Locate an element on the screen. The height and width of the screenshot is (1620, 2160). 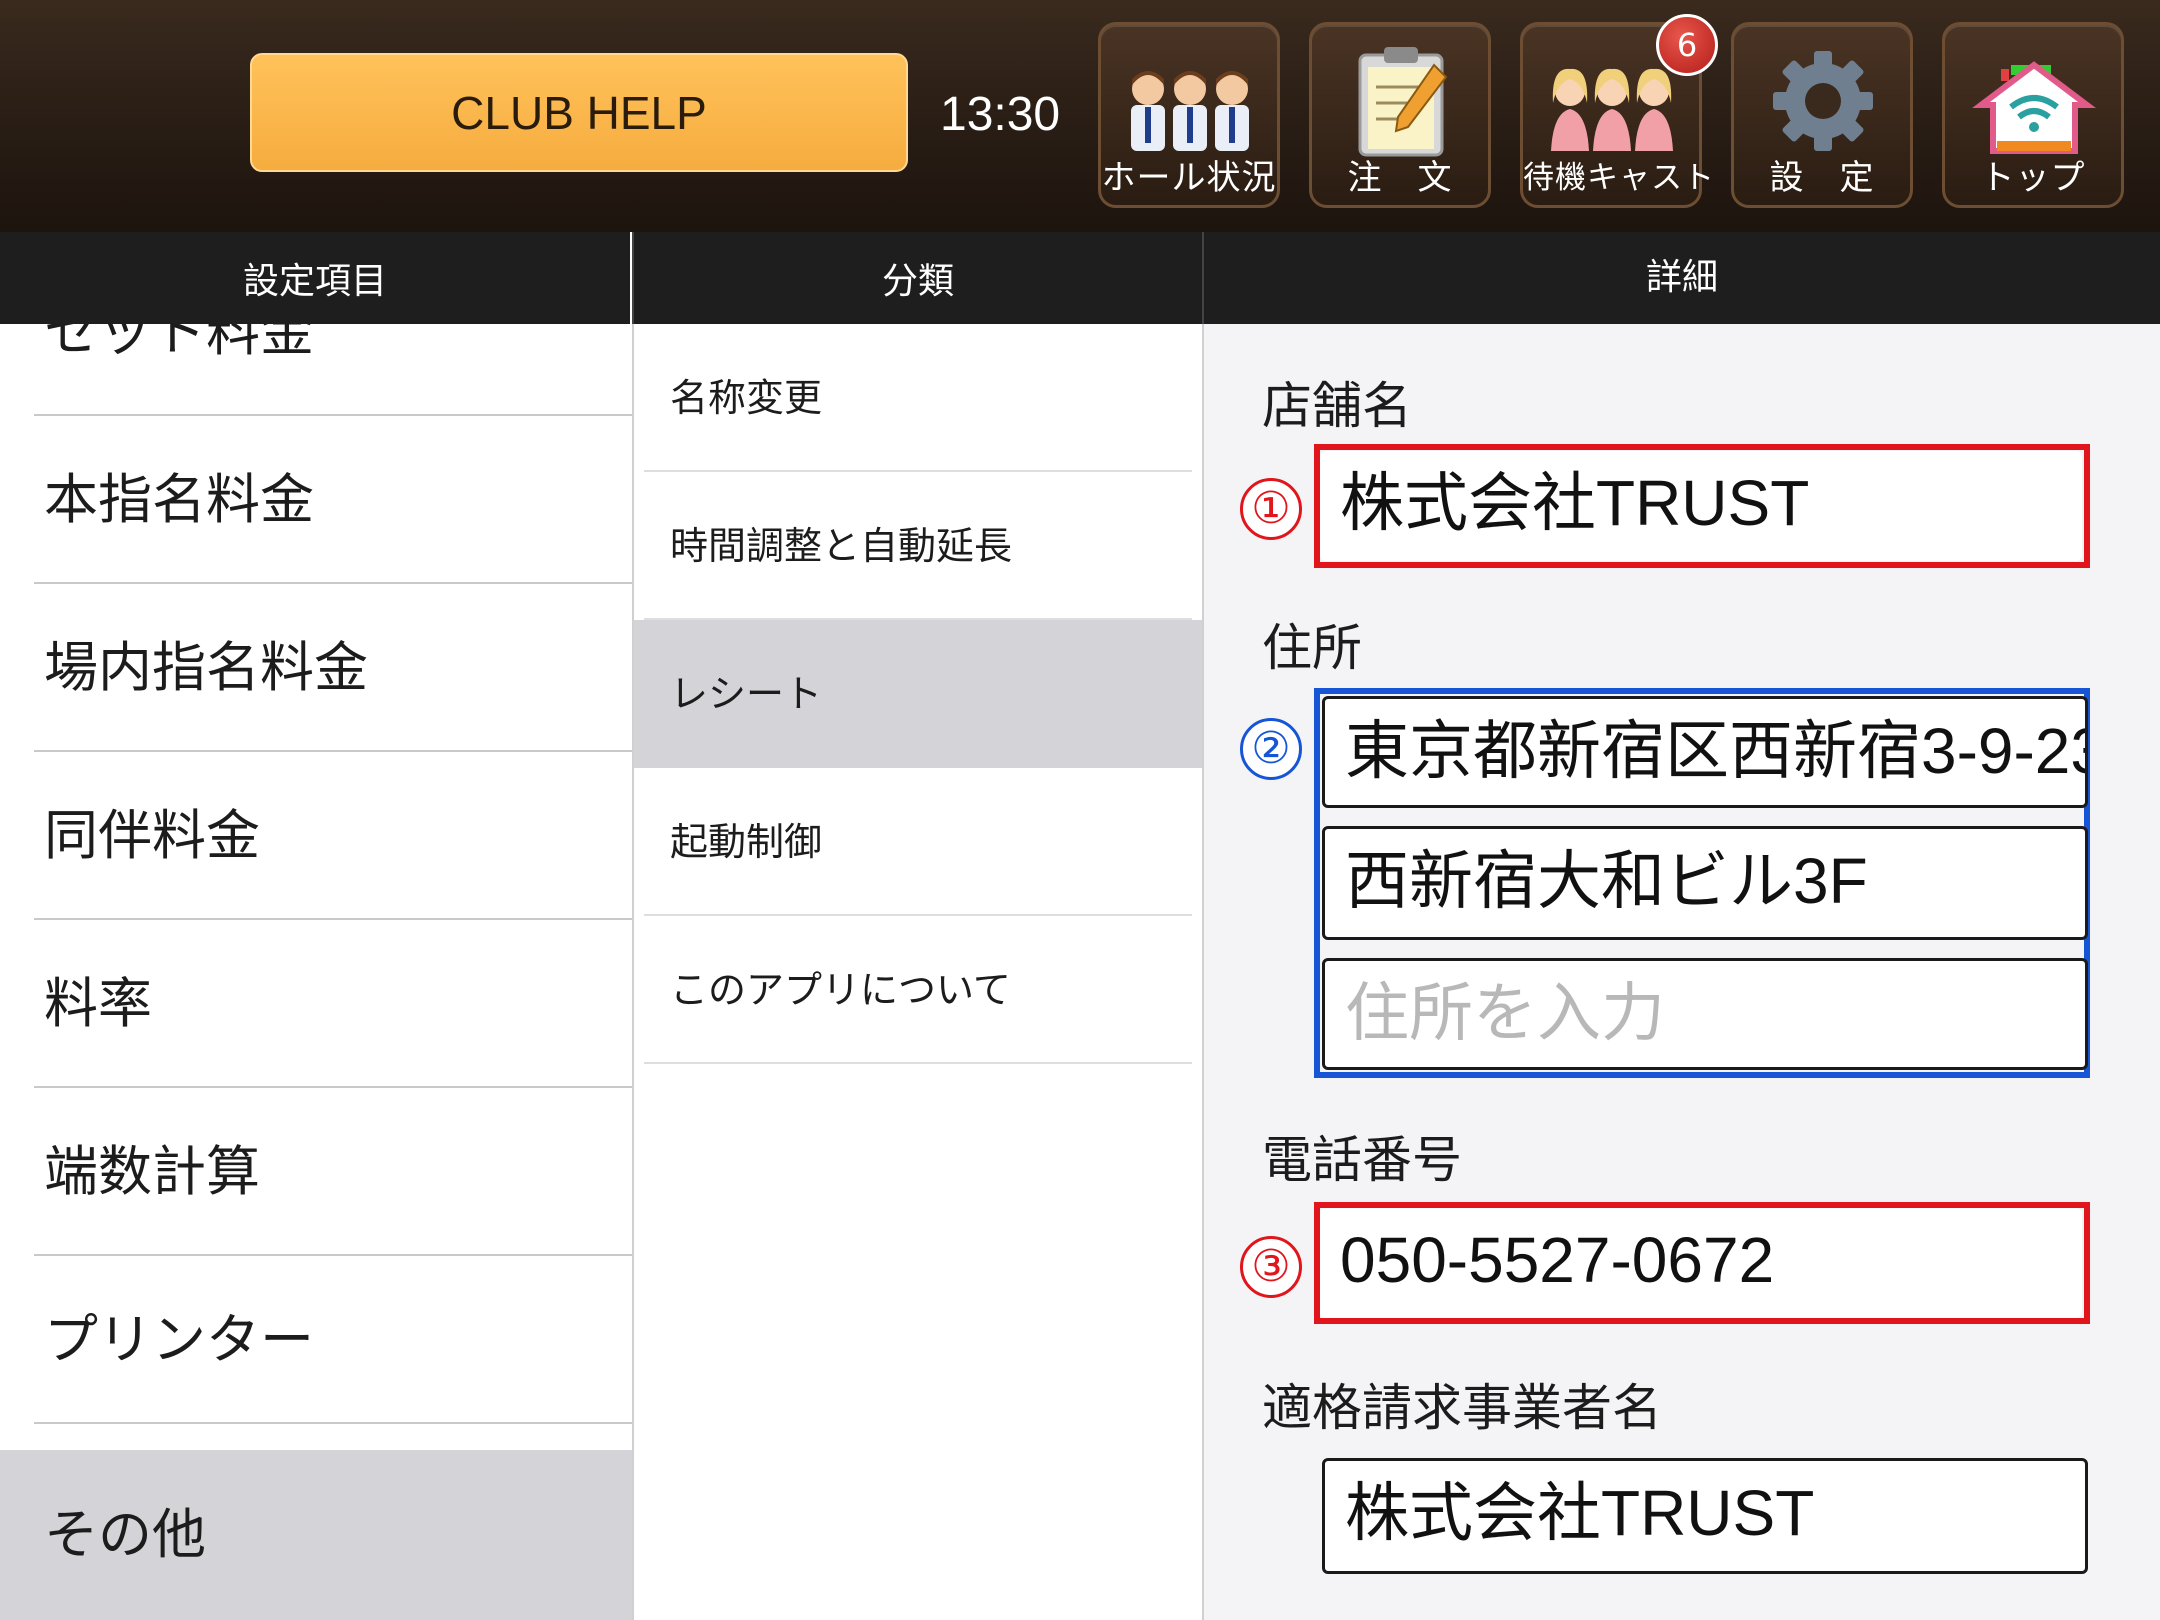
category-item-label: レシート is located at coordinates (746, 694).